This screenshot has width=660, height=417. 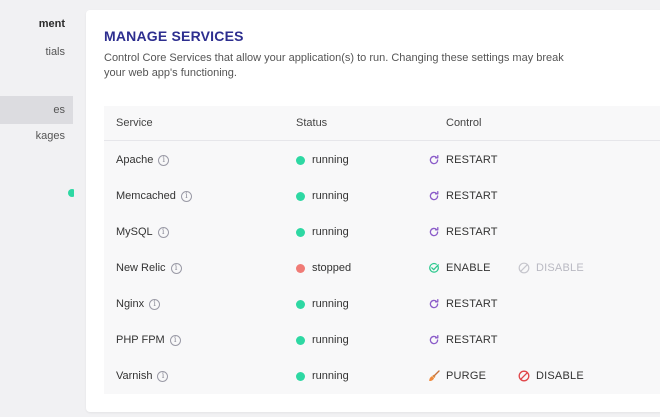 I want to click on sidebar-item-packages: kages, so click(x=36, y=136).